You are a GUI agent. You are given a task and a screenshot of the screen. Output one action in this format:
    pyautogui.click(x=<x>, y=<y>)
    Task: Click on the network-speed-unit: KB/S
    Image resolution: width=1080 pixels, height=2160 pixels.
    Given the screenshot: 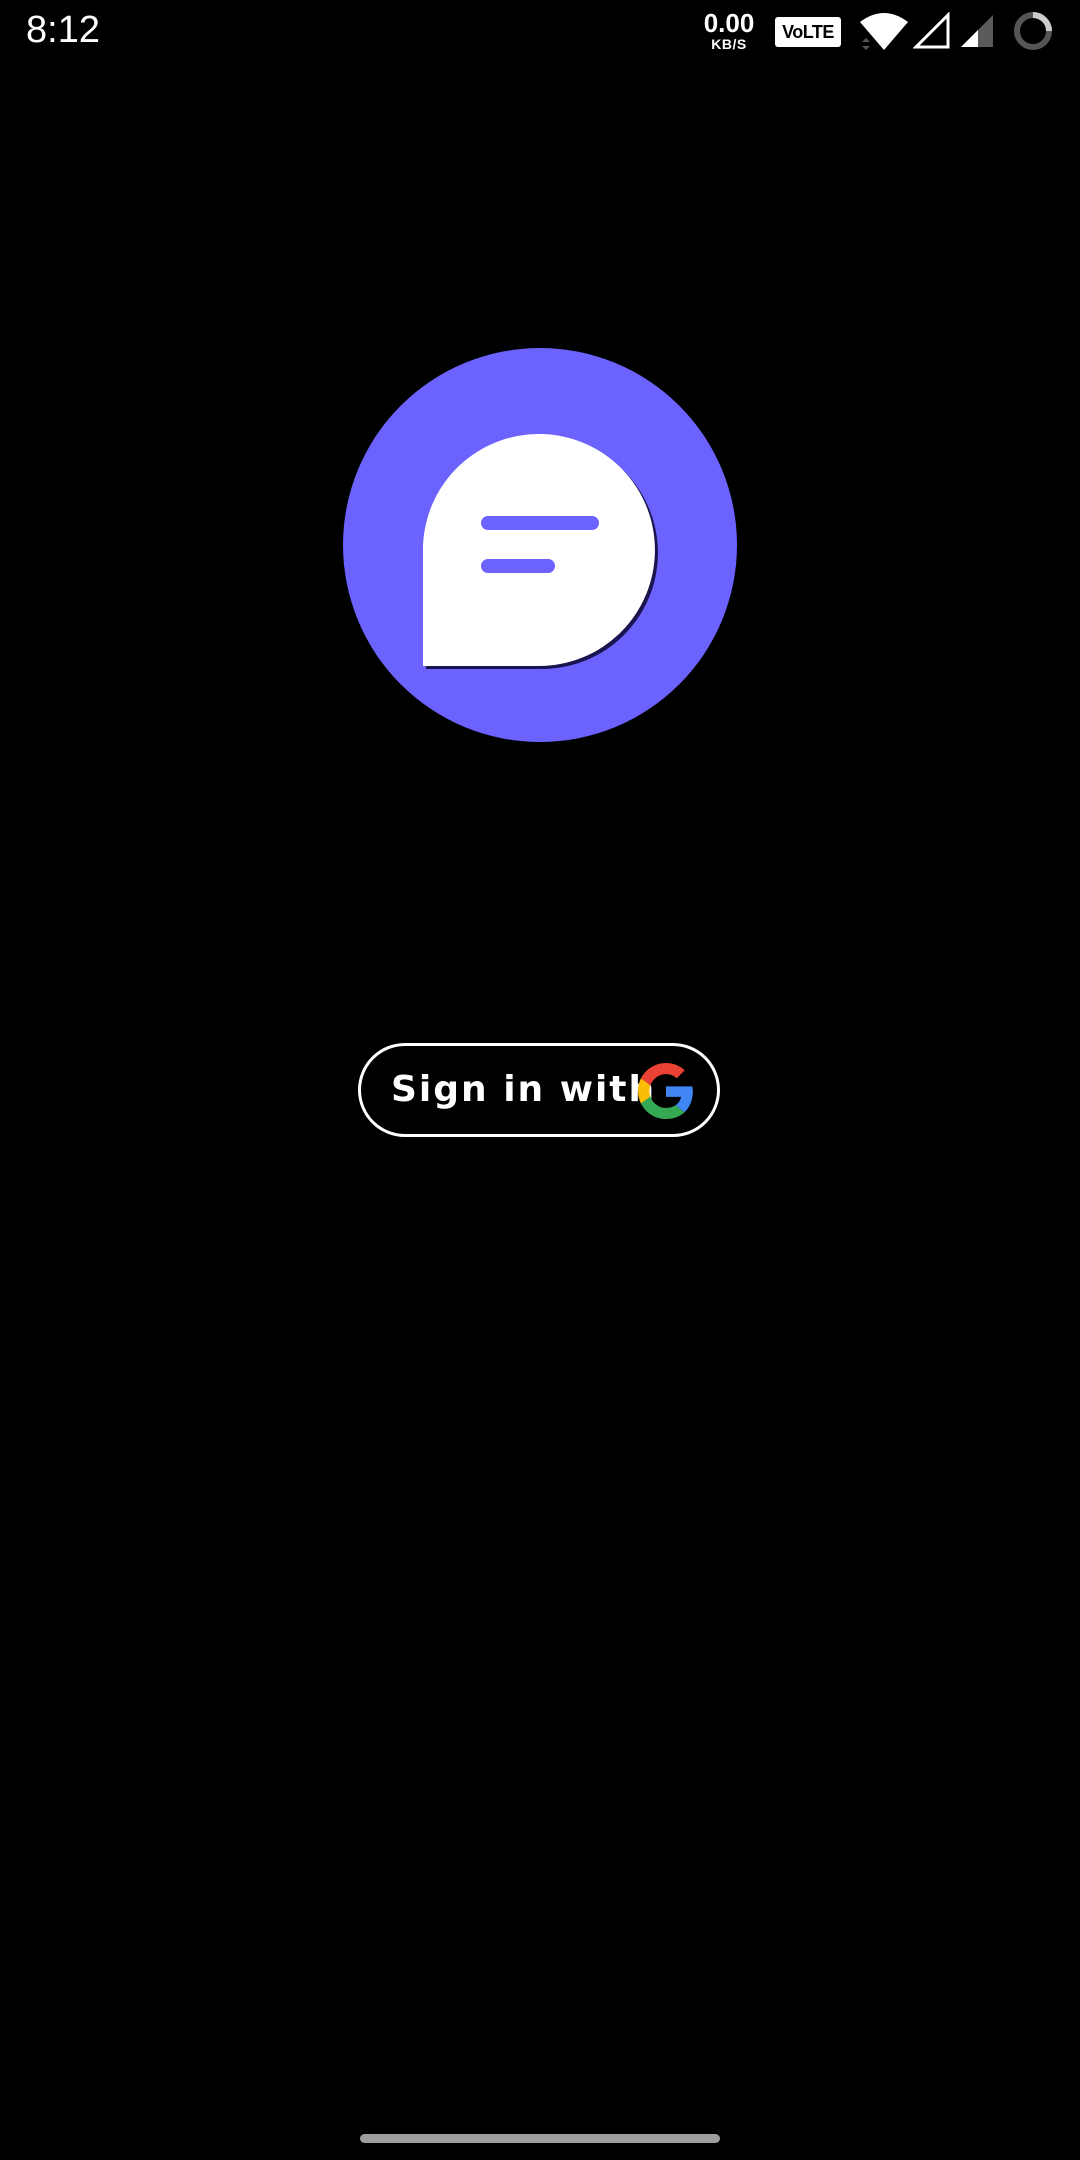 What is the action you would take?
    pyautogui.click(x=729, y=44)
    